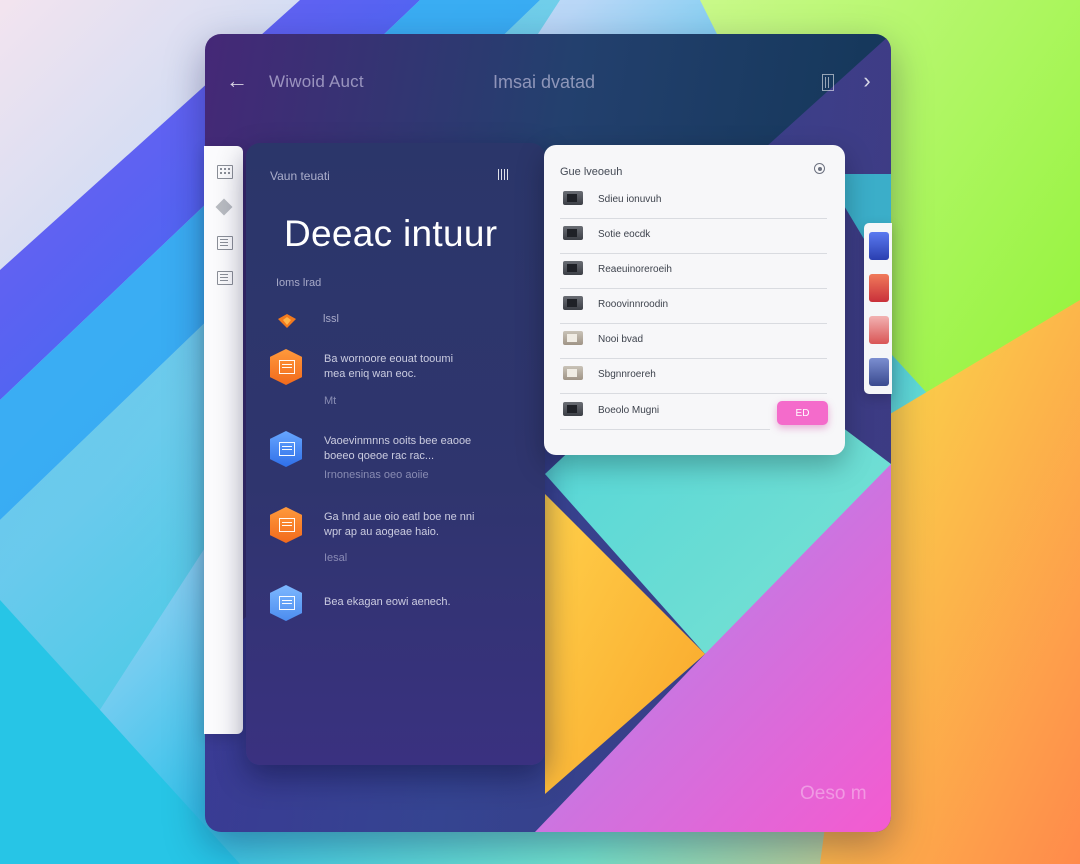 The height and width of the screenshot is (864, 1080). I want to click on feature-meta: Irnonesinas oeo aoiie, so click(376, 475).